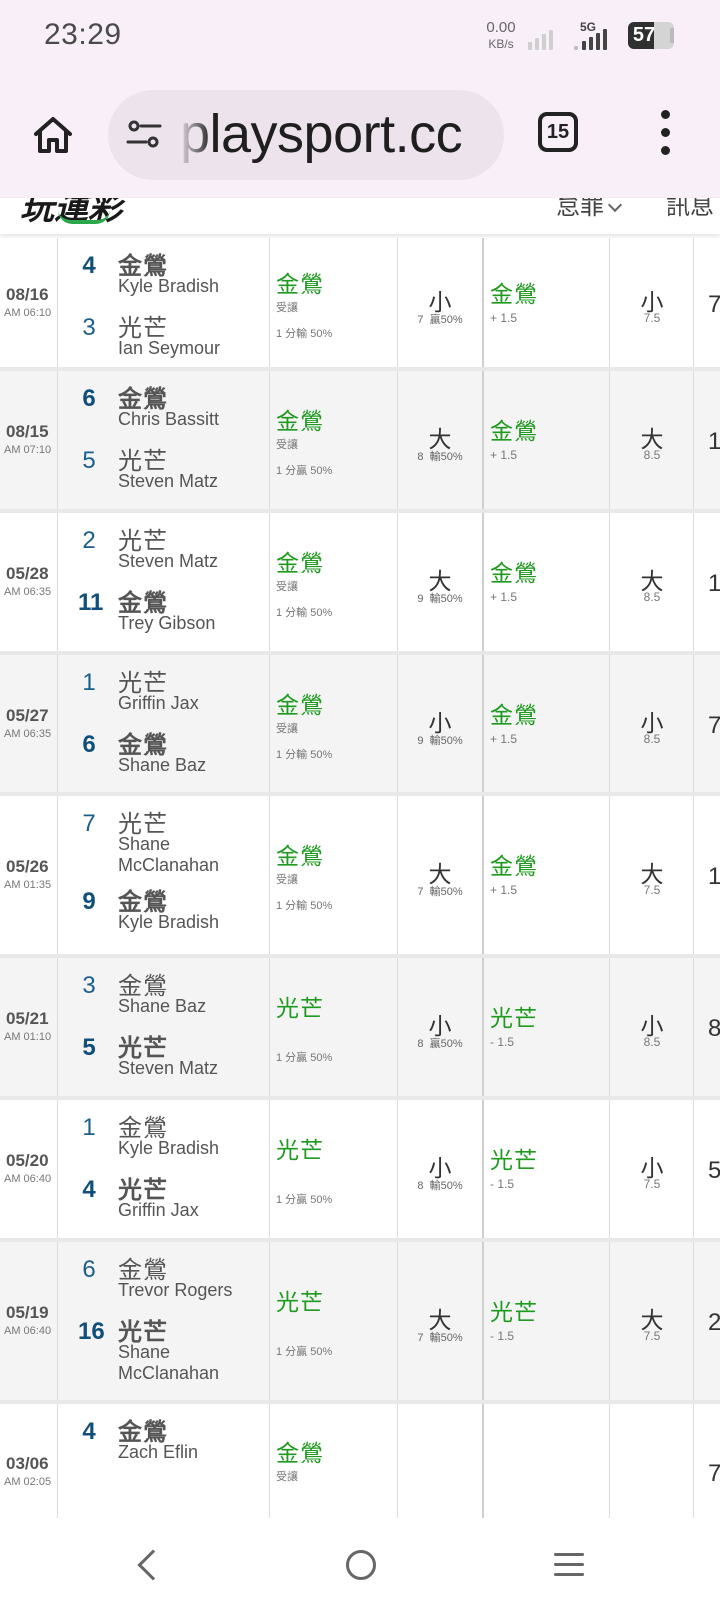 Image resolution: width=720 pixels, height=1612 pixels. What do you see at coordinates (707, 1169) in the screenshot?
I see `total-score-cell: 5` at bounding box center [707, 1169].